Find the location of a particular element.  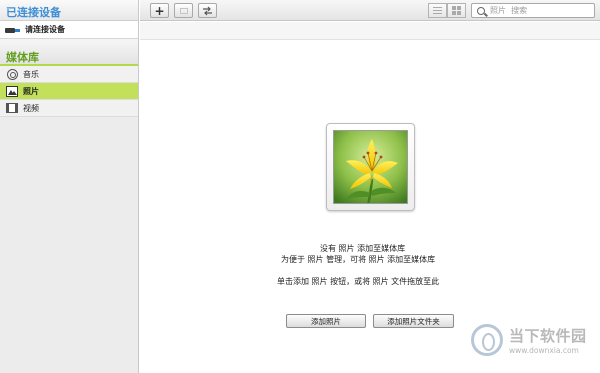

photo-icon is located at coordinates (12, 91).